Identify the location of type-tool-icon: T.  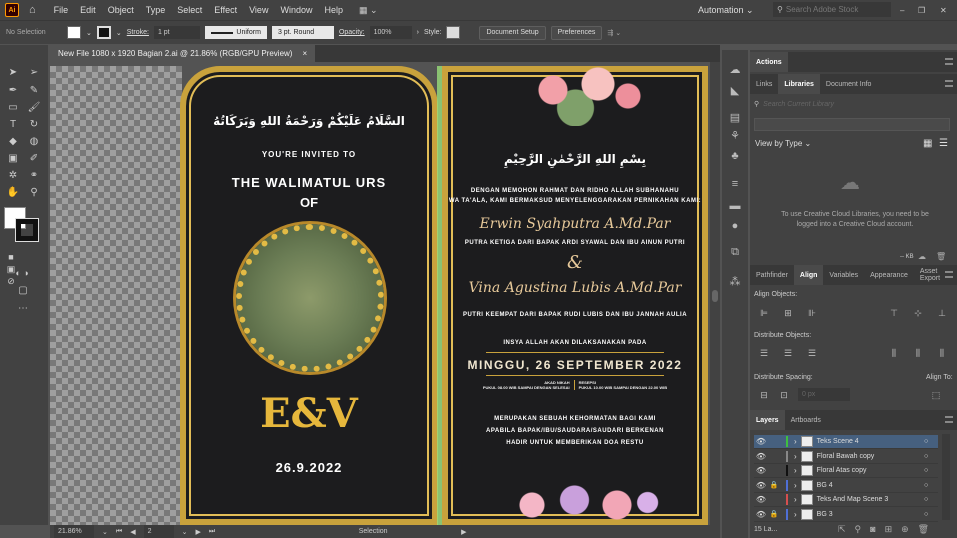
(13, 125).